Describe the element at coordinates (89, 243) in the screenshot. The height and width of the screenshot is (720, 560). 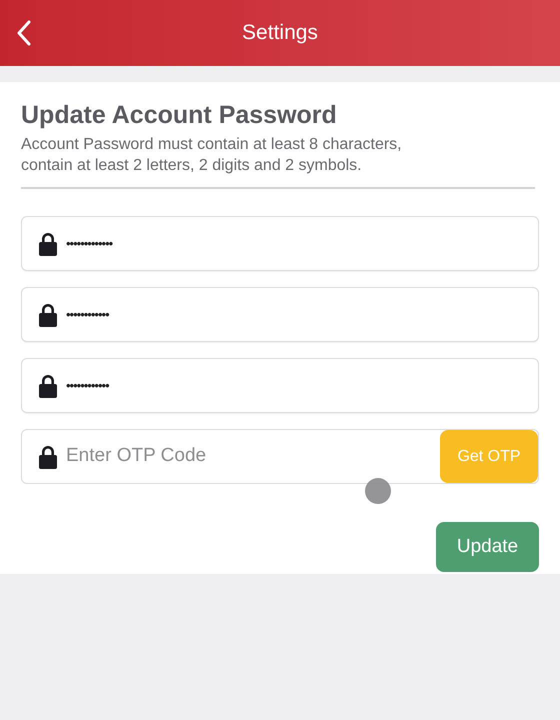
I see `masked-password: •••••••••••••` at that location.